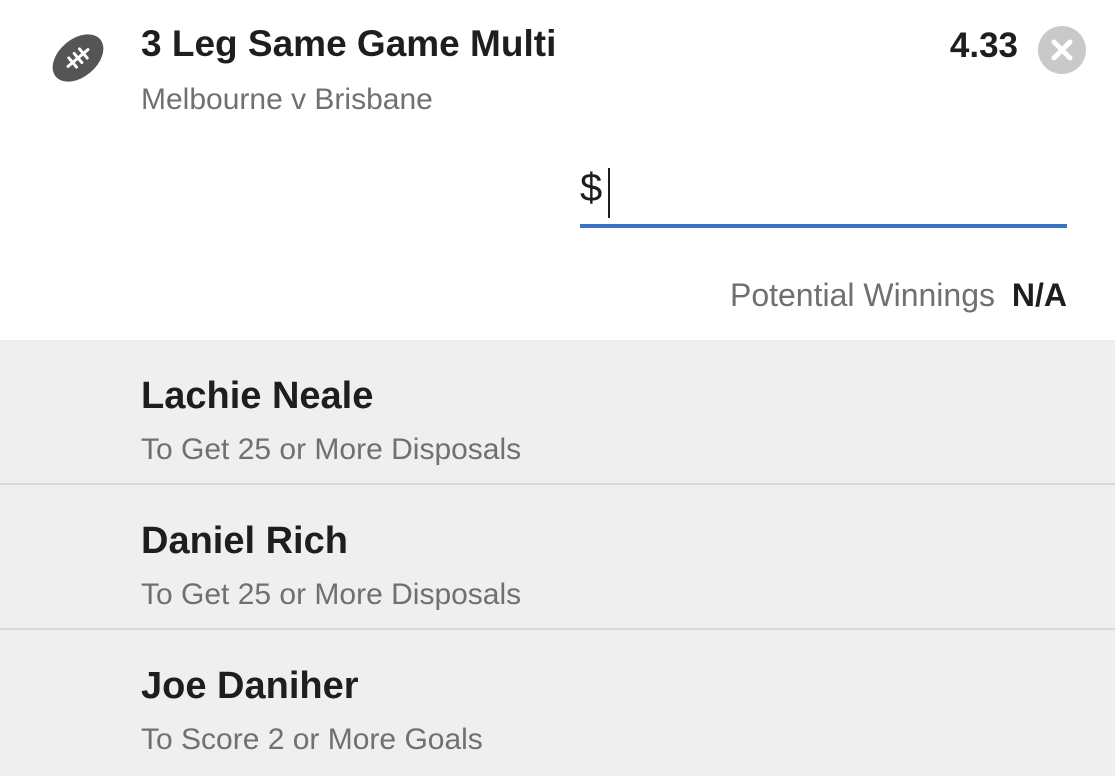 The width and height of the screenshot is (1115, 776). I want to click on remove-bet-button, so click(1062, 50).